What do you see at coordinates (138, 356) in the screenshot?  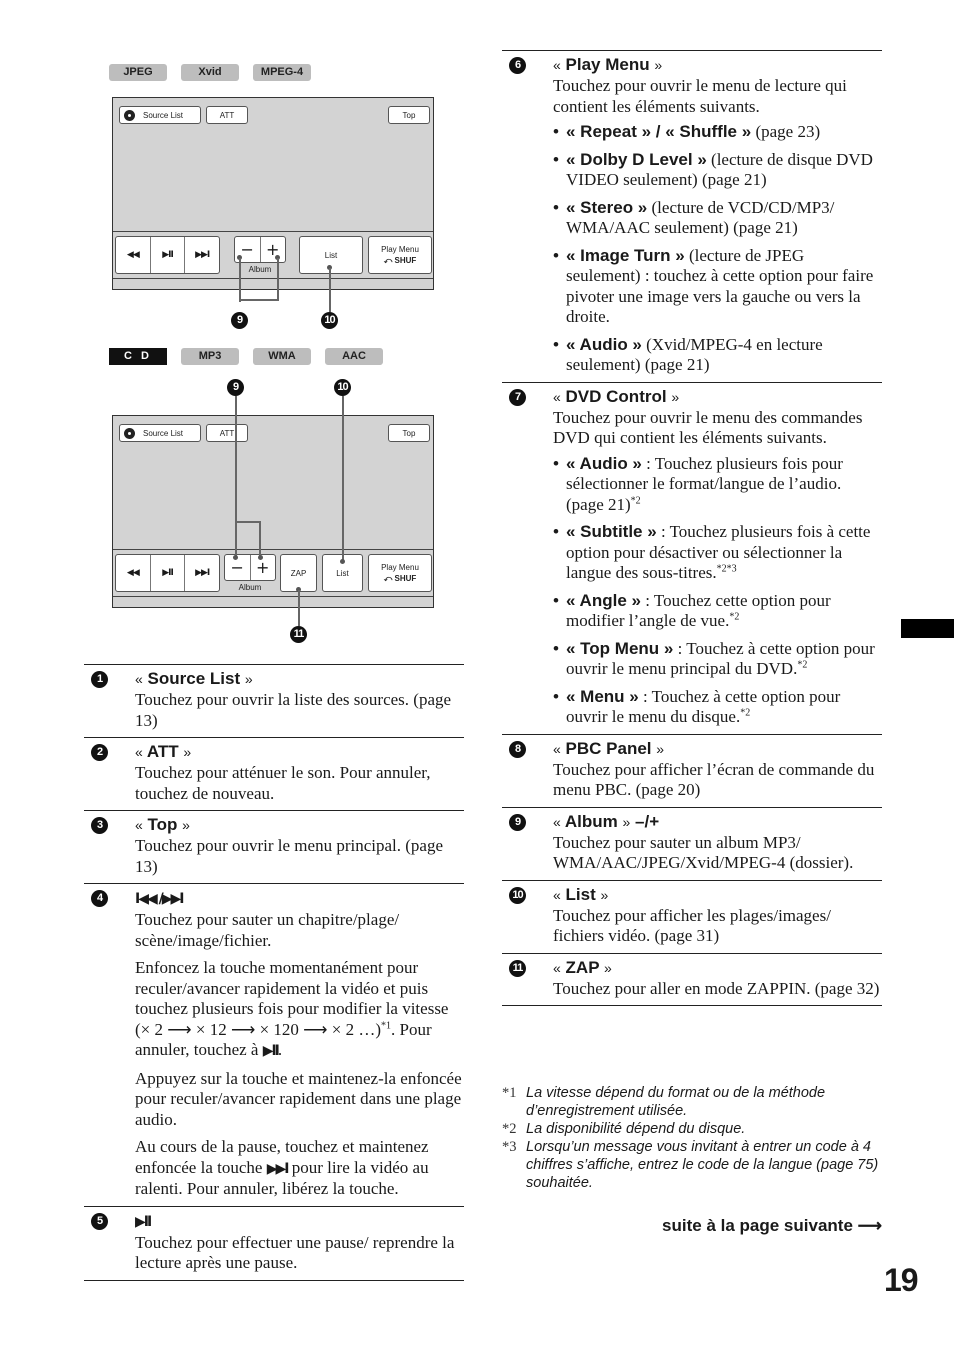 I see `badge-cd: C D` at bounding box center [138, 356].